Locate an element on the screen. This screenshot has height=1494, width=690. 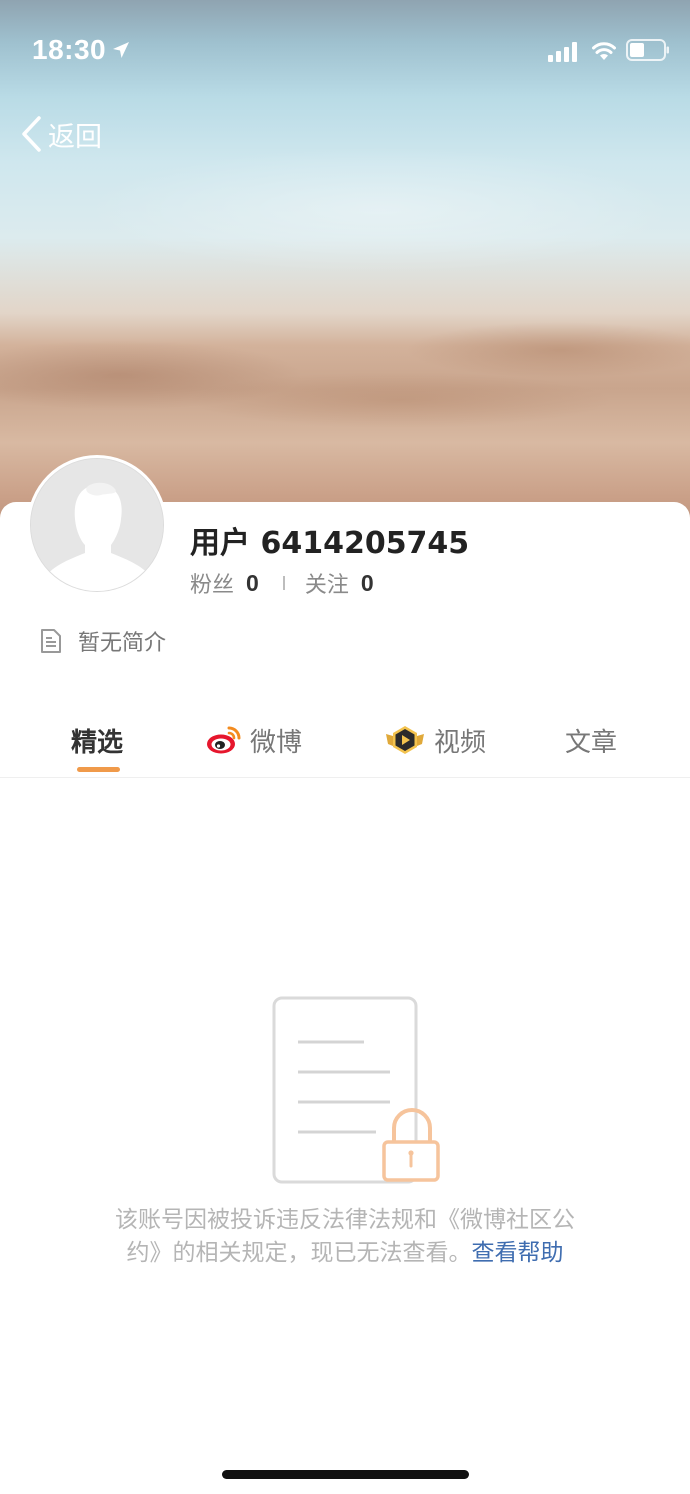
followers-count: 0 is located at coordinates (252, 583).